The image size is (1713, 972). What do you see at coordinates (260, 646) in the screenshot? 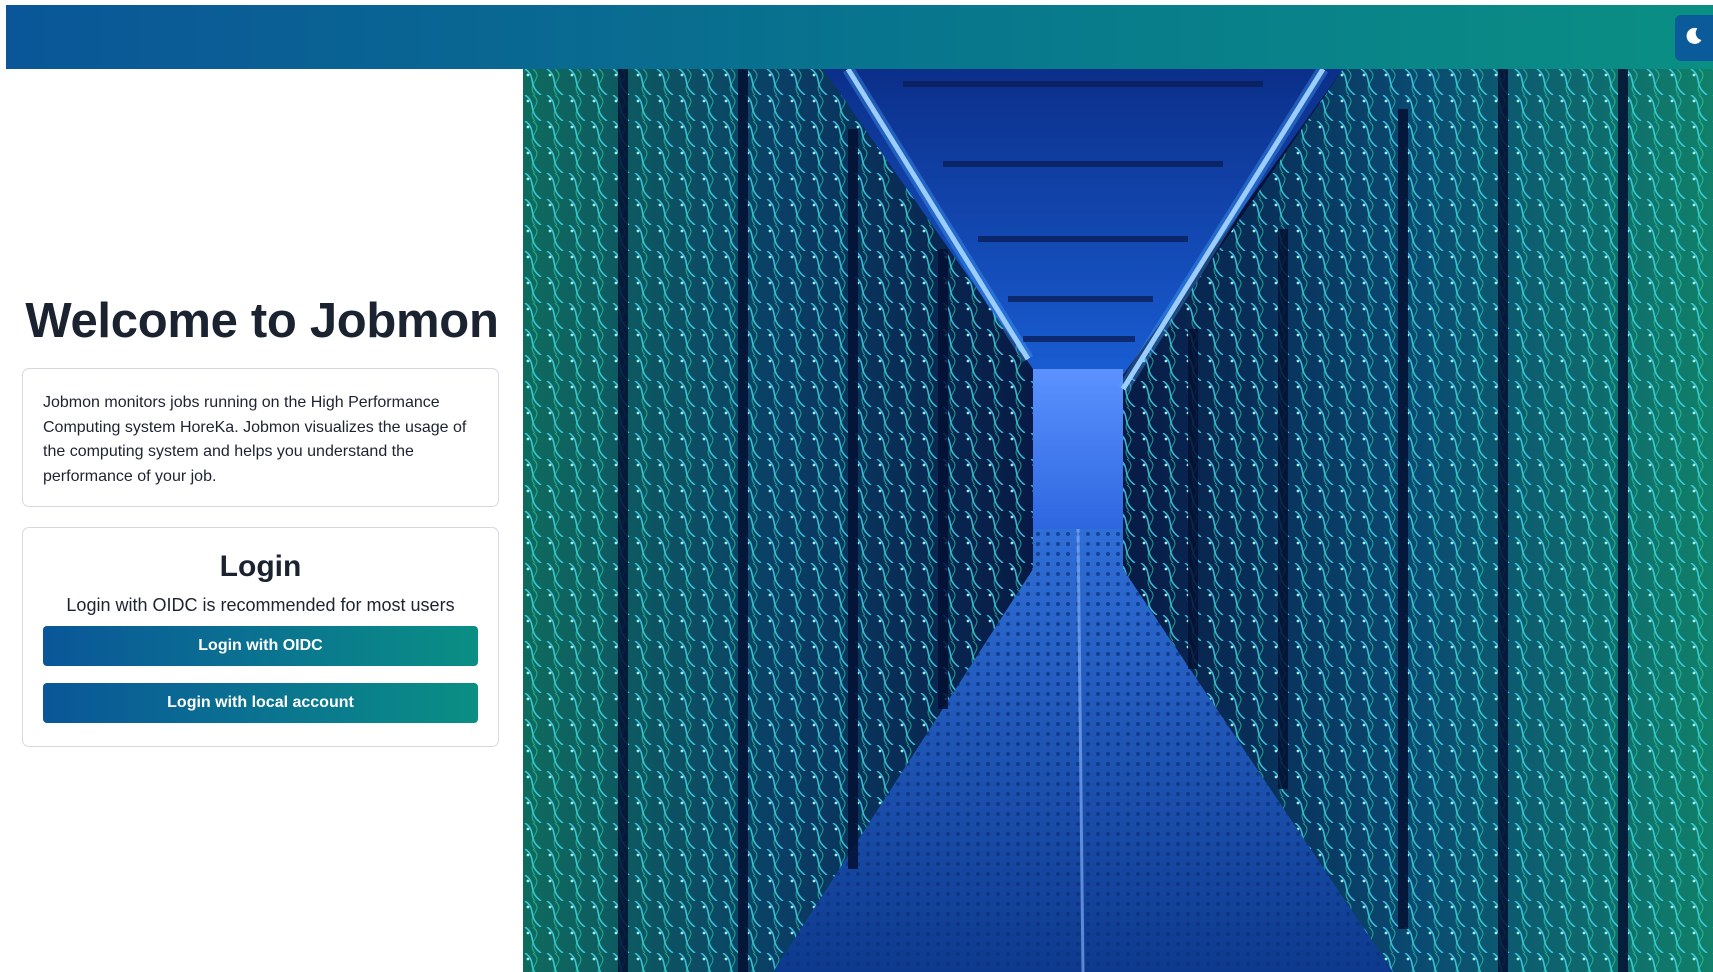
I see `login-oidc-button: Login with OIDC` at bounding box center [260, 646].